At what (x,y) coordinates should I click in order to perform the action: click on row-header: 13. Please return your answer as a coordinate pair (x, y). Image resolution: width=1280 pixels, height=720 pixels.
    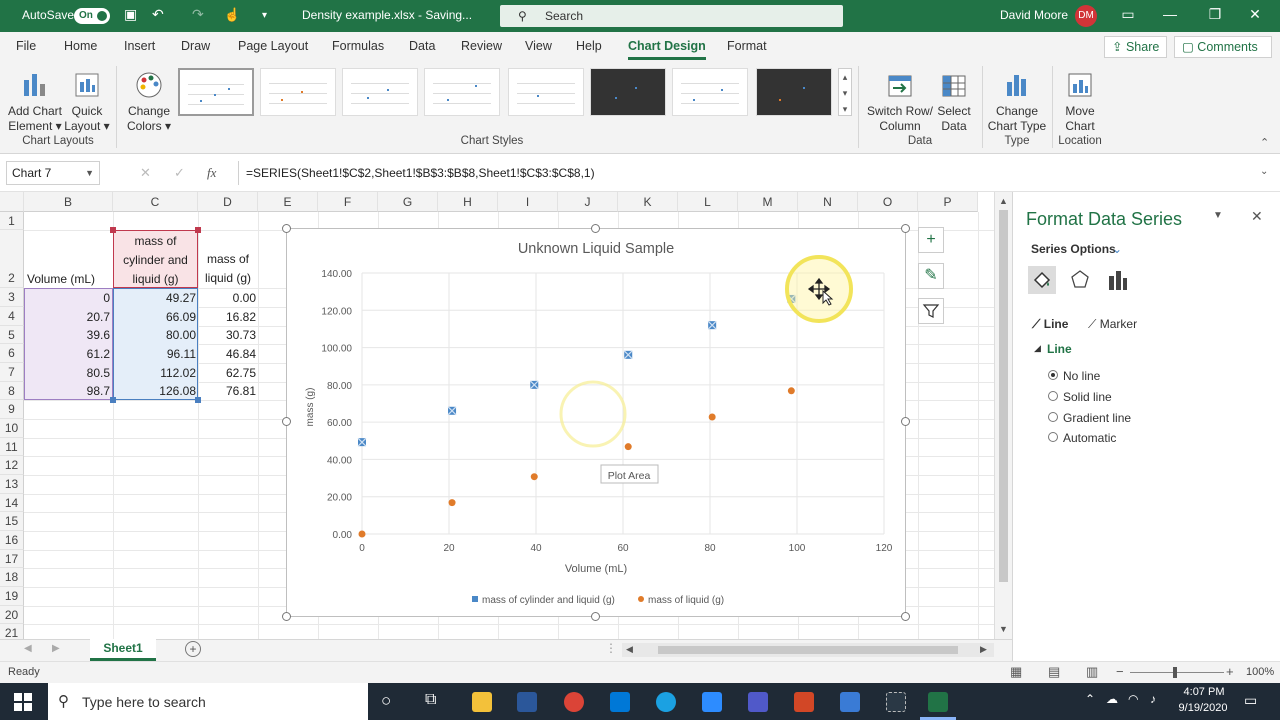
    Looking at the image, I should click on (12, 484).